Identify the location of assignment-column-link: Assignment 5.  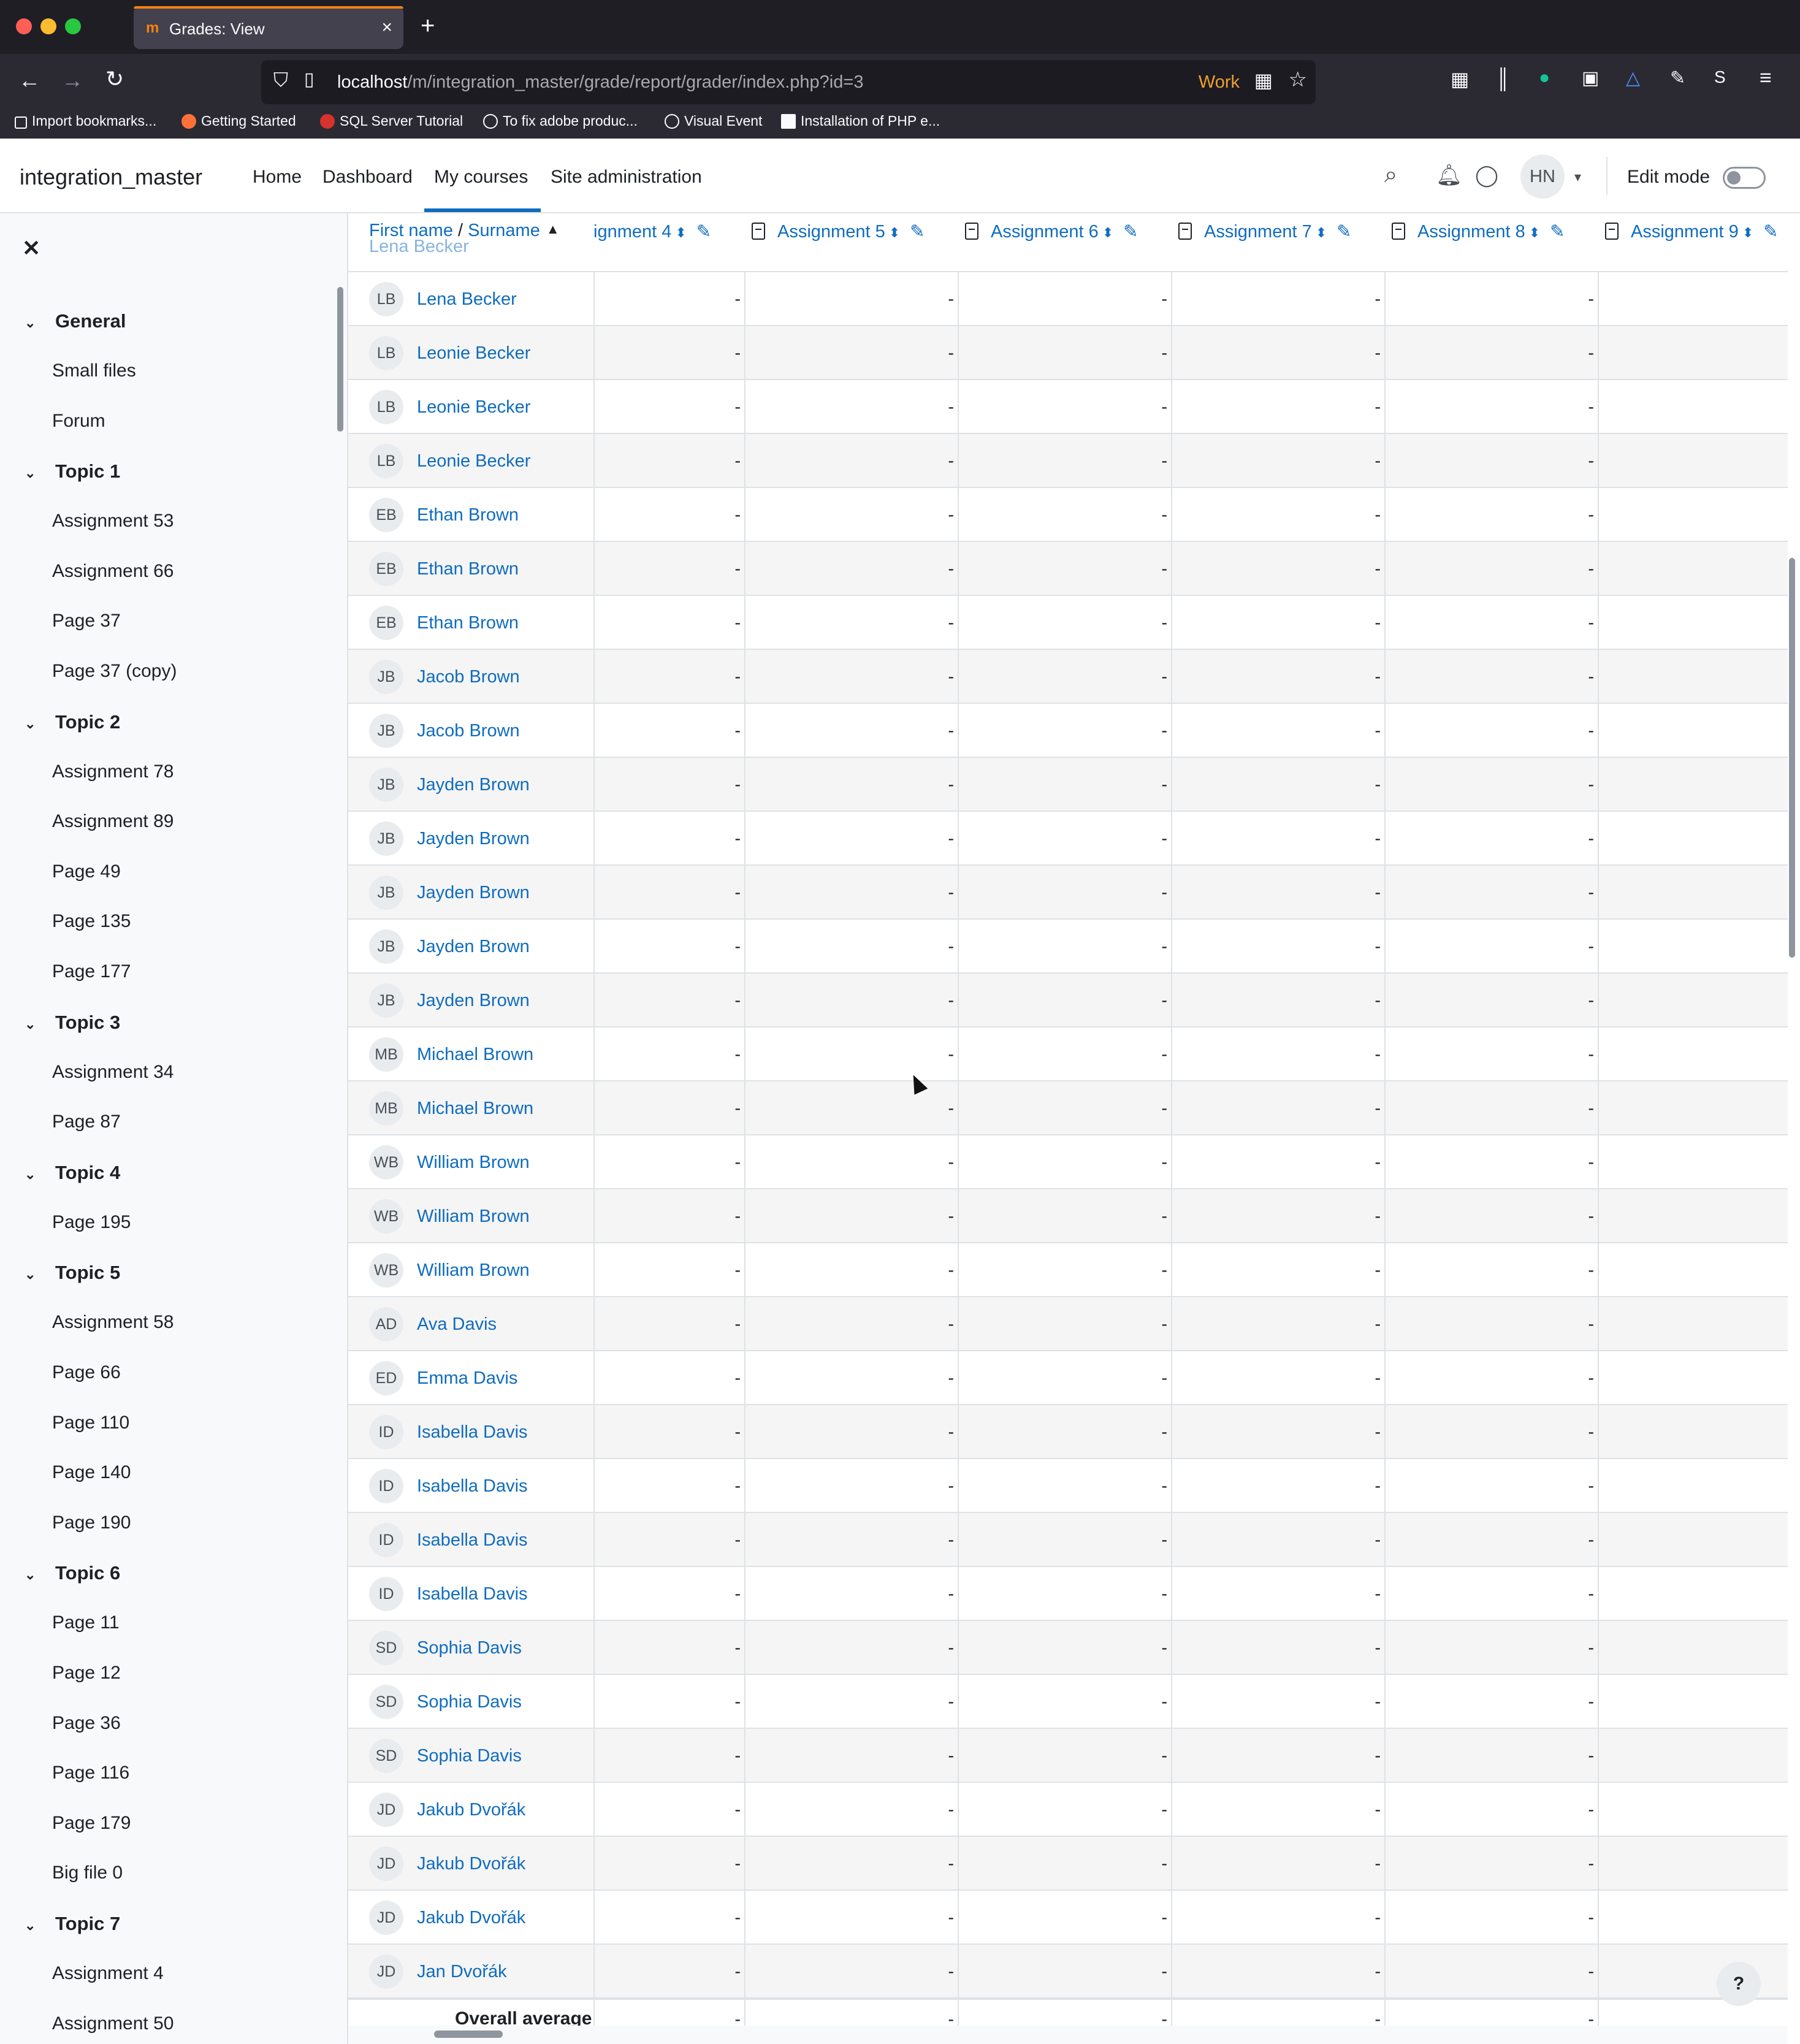
(831, 232).